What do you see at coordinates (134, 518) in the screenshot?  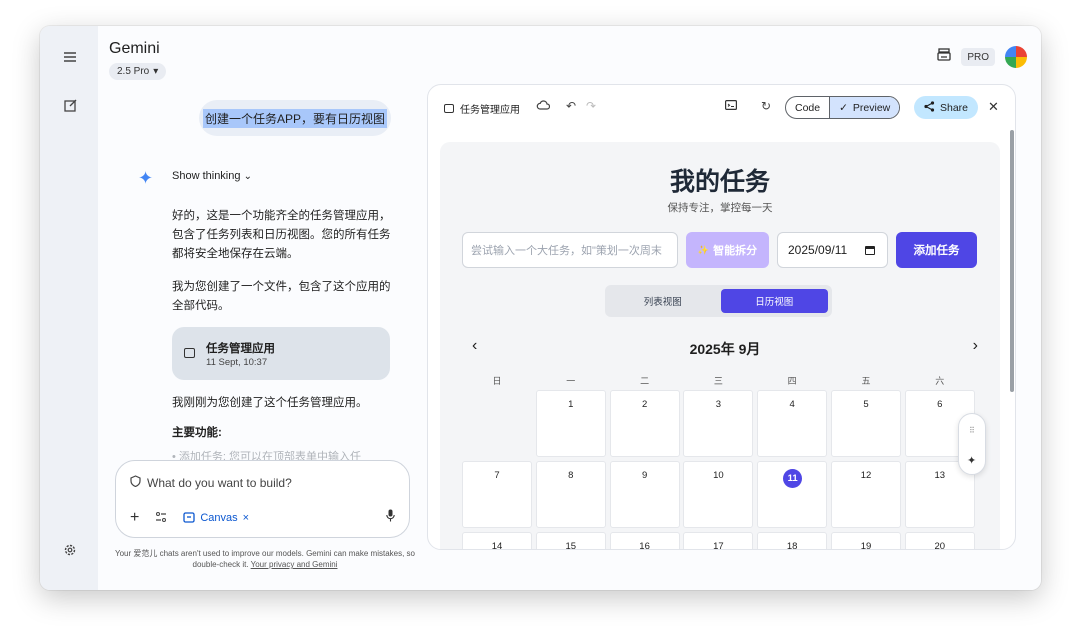 I see `add-icon: +` at bounding box center [134, 518].